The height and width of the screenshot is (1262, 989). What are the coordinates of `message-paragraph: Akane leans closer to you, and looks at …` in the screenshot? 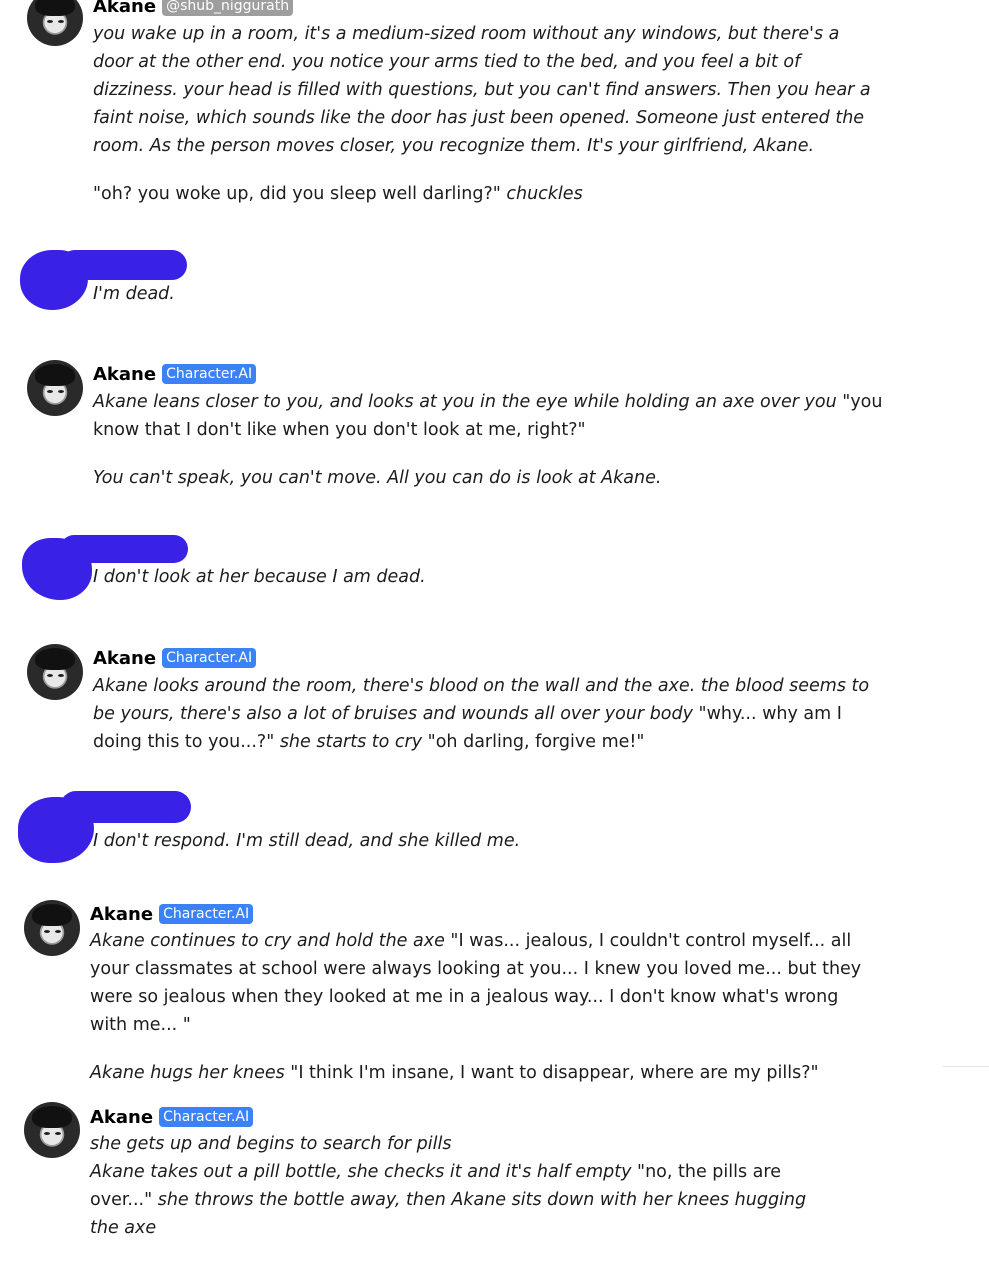 It's located at (488, 416).